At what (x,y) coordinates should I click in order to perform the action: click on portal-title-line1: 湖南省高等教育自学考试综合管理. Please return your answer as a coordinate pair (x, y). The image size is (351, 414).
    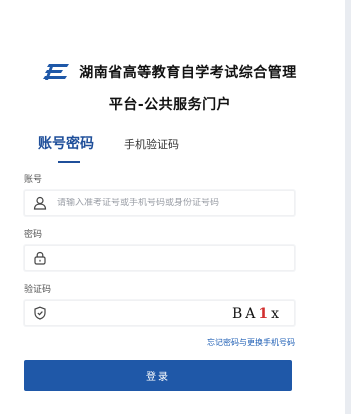
    Looking at the image, I should click on (188, 73).